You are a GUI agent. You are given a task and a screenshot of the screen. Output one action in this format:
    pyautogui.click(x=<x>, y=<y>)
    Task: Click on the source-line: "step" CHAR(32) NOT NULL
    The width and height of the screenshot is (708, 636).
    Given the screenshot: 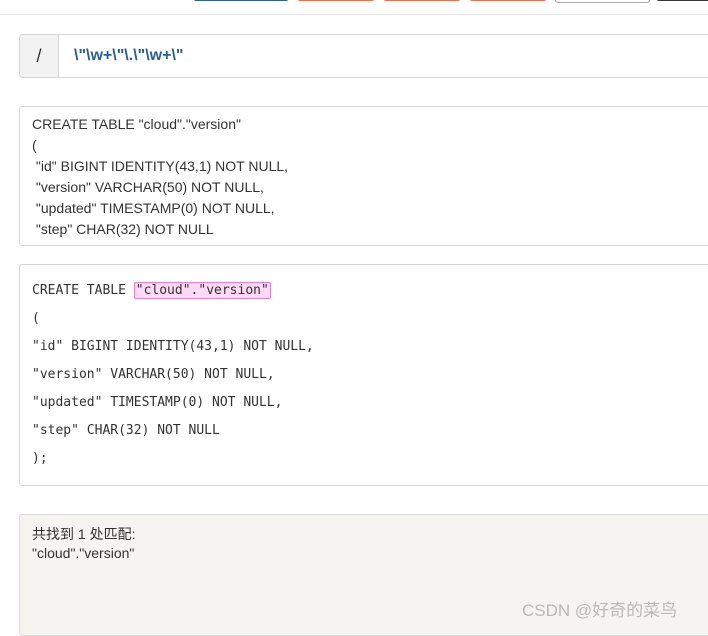 What is the action you would take?
    pyautogui.click(x=123, y=229)
    